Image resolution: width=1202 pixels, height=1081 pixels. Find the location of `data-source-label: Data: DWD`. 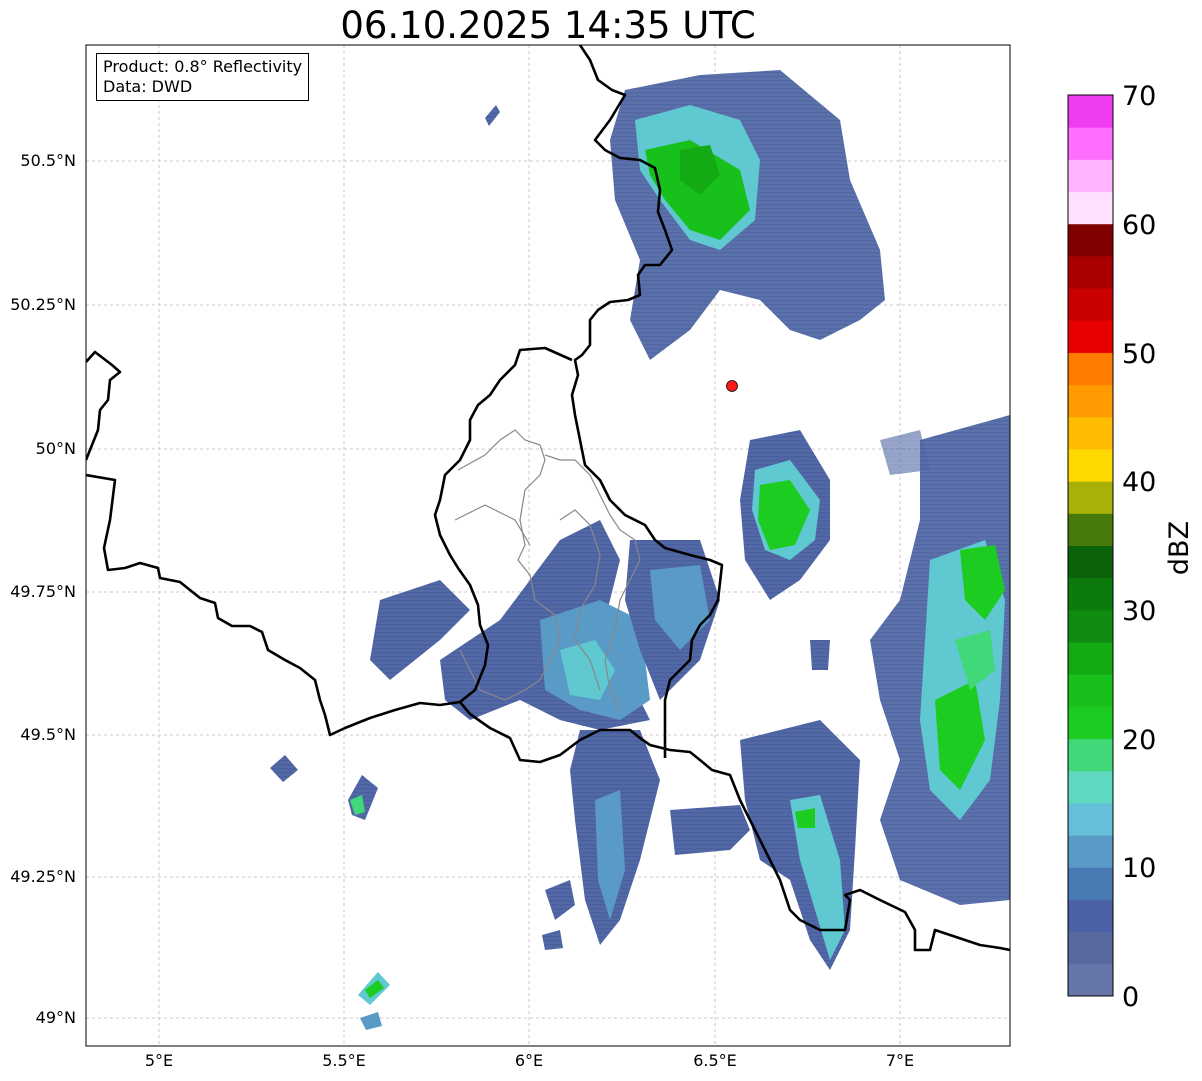

data-source-label: Data: DWD is located at coordinates (148, 86).